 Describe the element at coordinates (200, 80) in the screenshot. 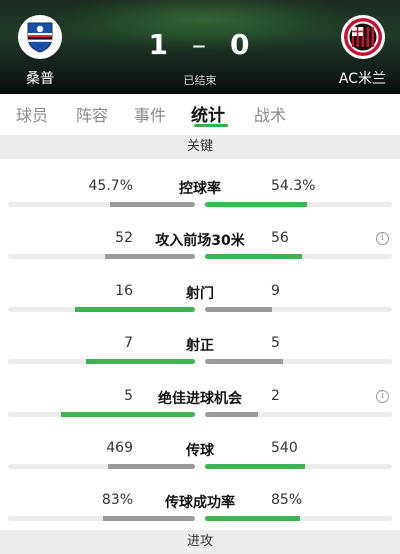

I see `match-status: 已结束` at that location.